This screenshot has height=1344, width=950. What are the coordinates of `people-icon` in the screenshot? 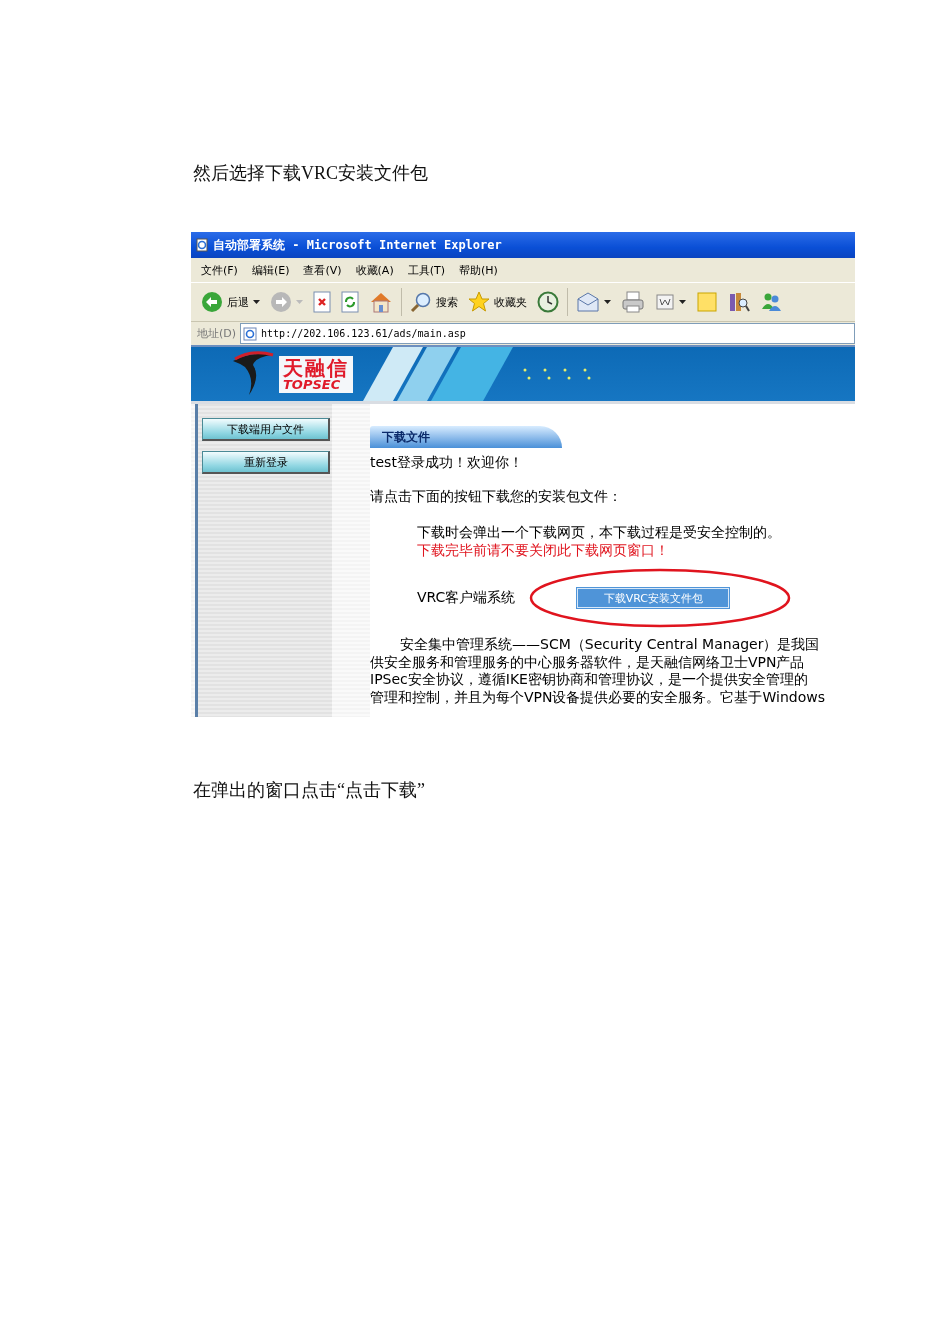 It's located at (771, 302).